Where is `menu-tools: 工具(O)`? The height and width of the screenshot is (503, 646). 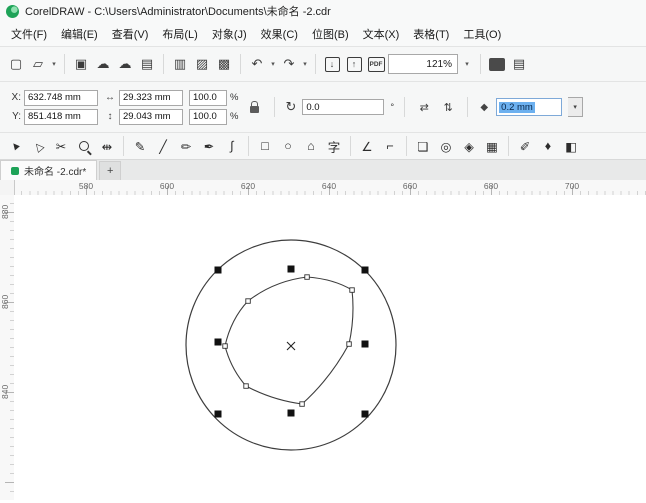
menu-tools: 工具(O) is located at coordinates (482, 34).